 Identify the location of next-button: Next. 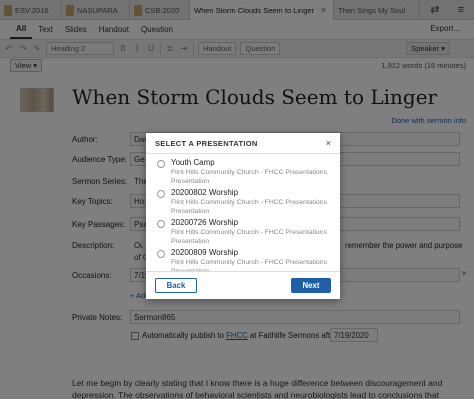
(311, 285).